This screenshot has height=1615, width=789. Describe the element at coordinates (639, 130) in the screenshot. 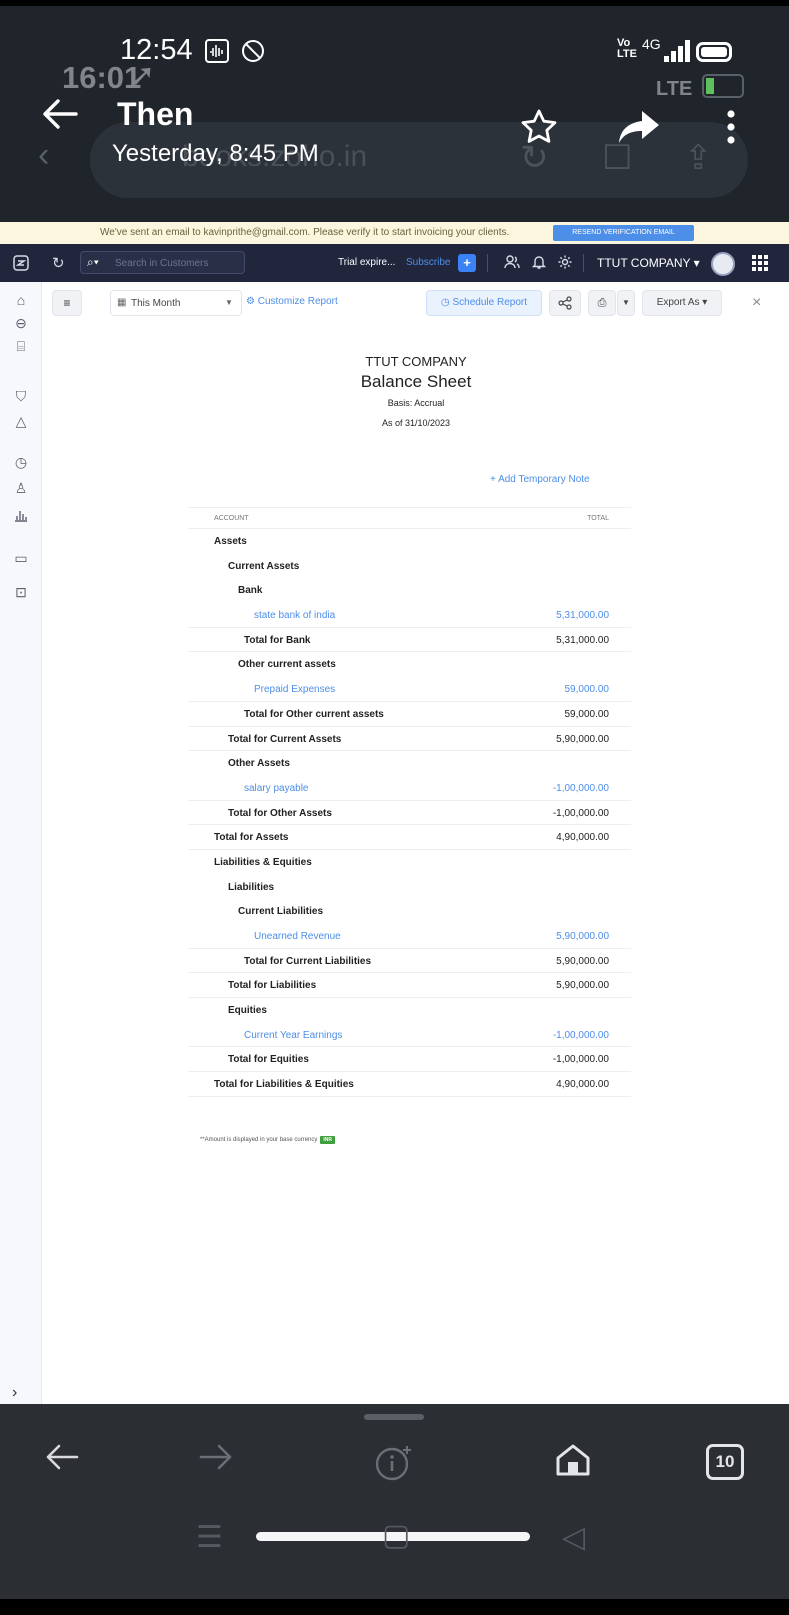

I see `share-arrow-icon` at that location.